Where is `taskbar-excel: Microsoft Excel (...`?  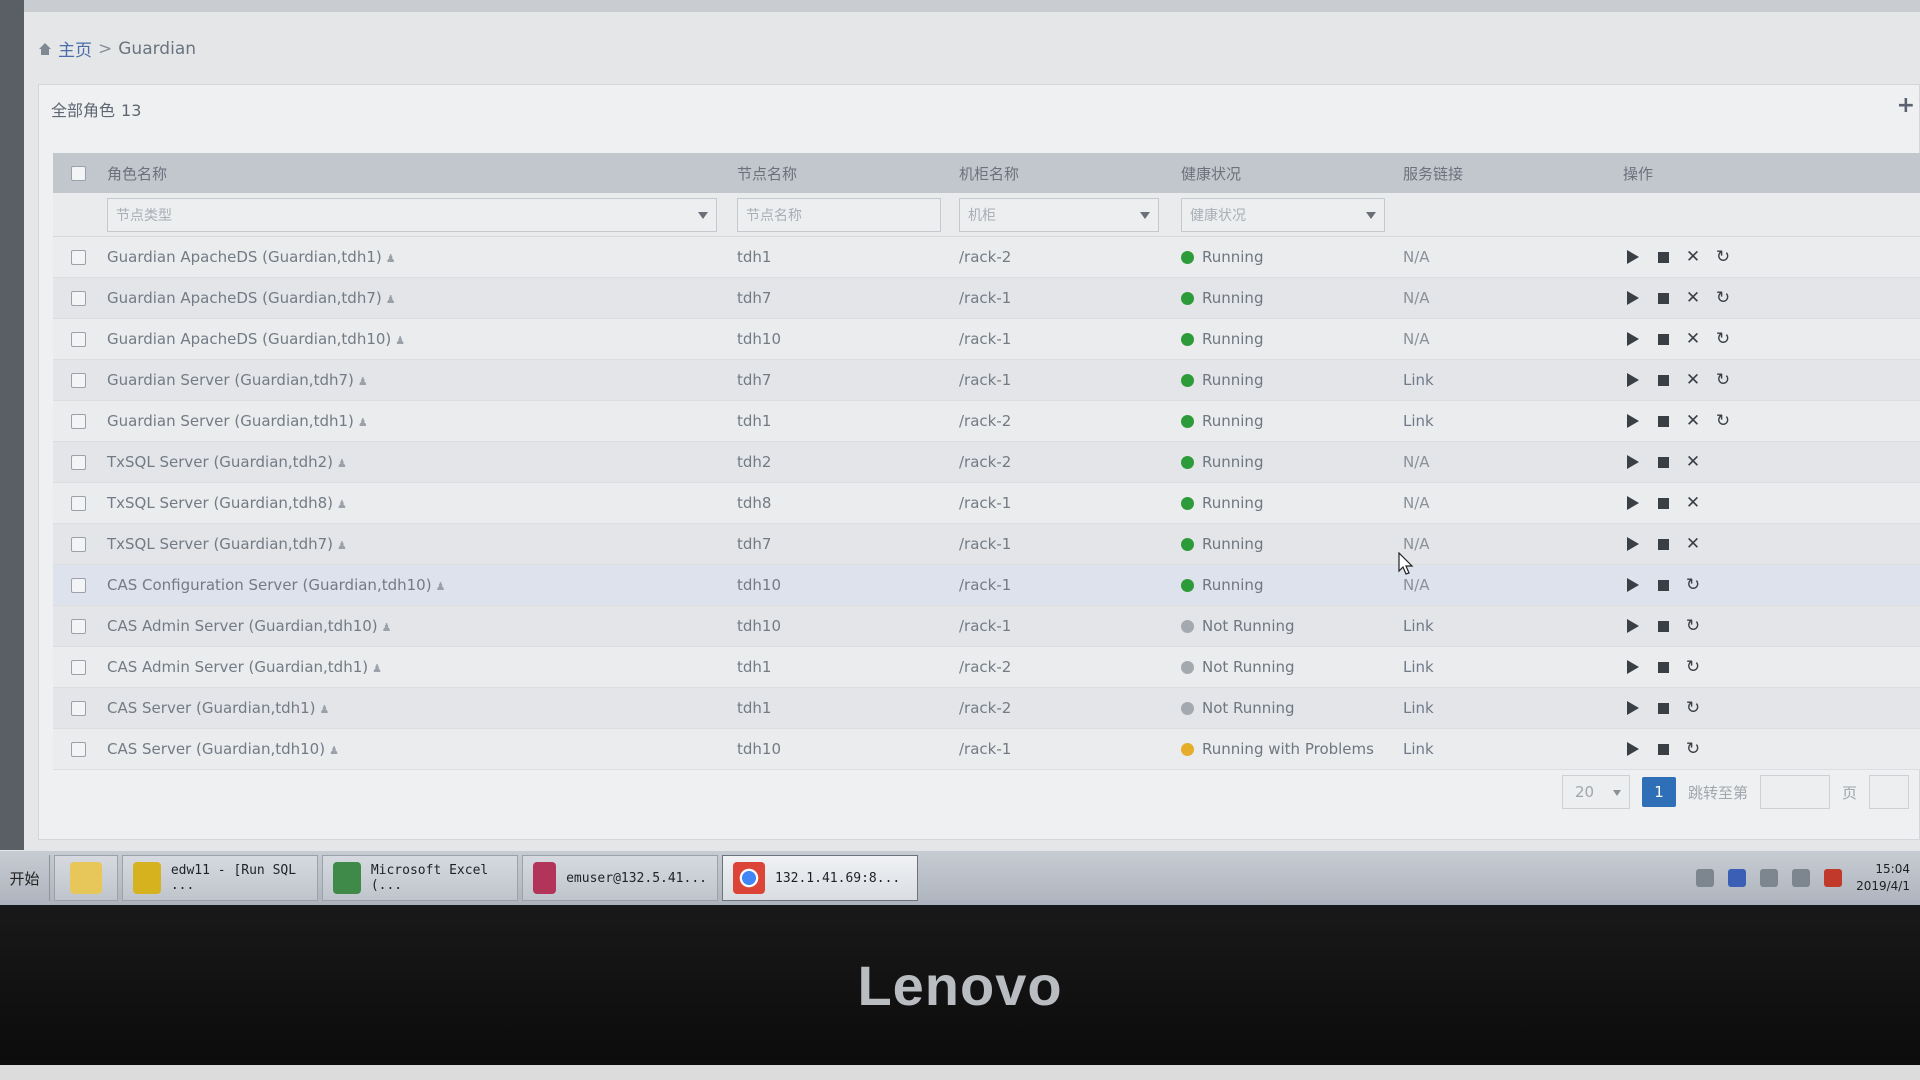
taskbar-excel: Microsoft Excel (... is located at coordinates (420, 878).